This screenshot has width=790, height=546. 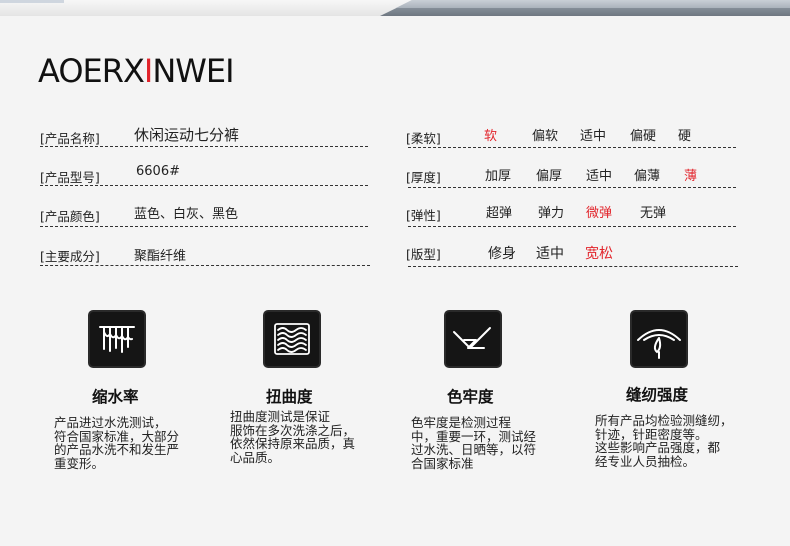 What do you see at coordinates (599, 254) in the screenshot?
I see `option: 宽松` at bounding box center [599, 254].